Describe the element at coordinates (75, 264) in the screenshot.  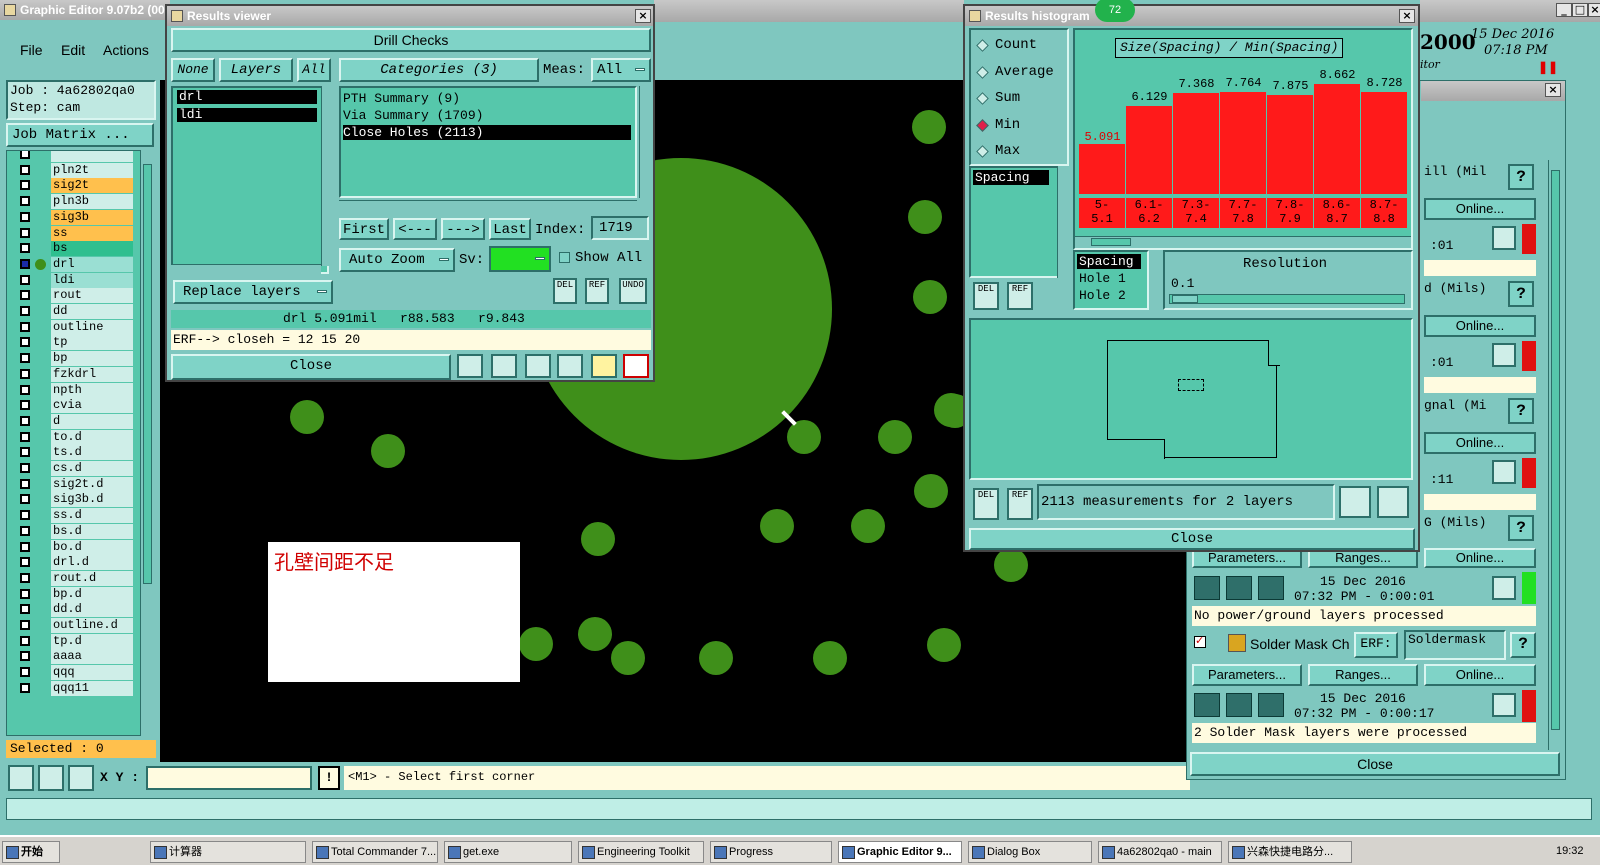
I see `layer-row: drl` at that location.